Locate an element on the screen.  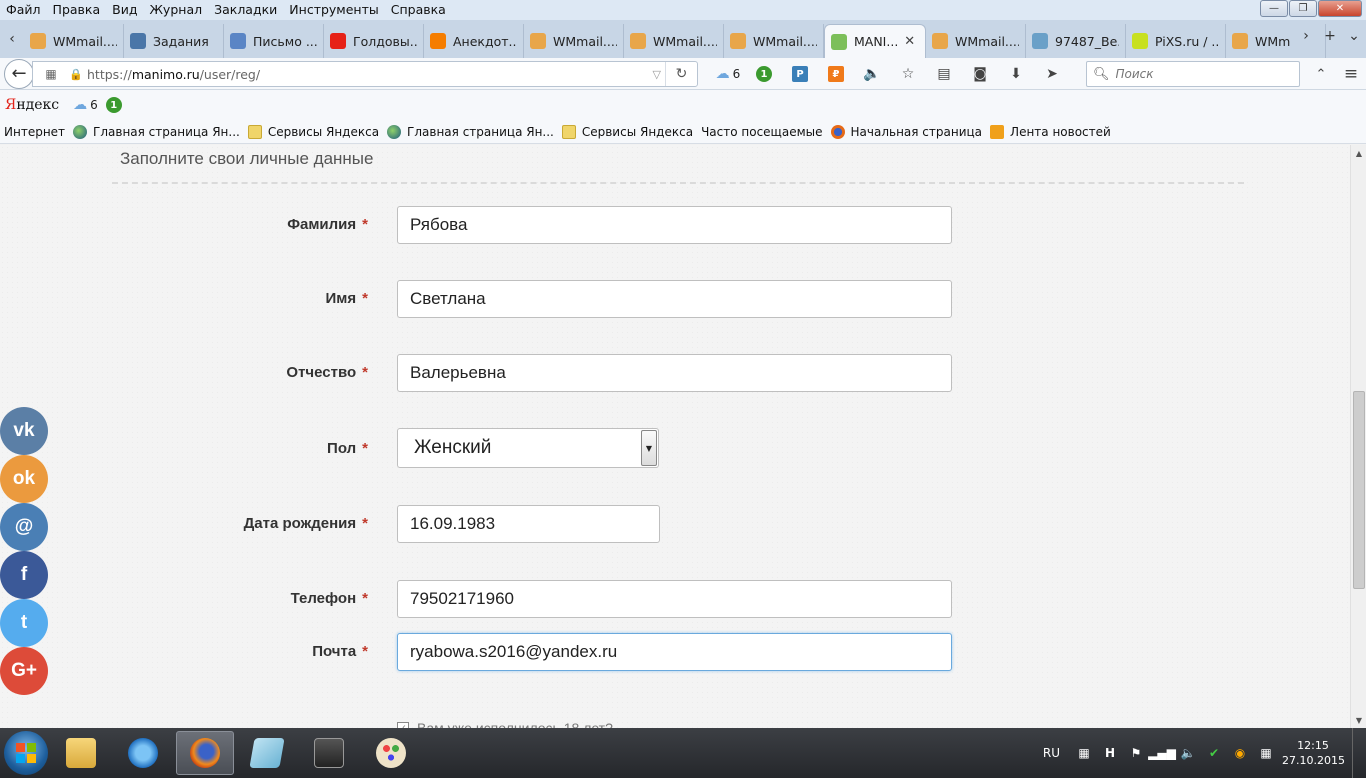
taskbar-explorer is located at coordinates (81, 753).